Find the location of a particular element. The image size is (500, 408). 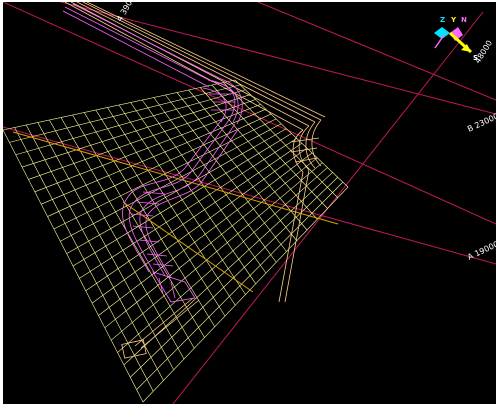

axis-label-y: Y is located at coordinates (453, 20).